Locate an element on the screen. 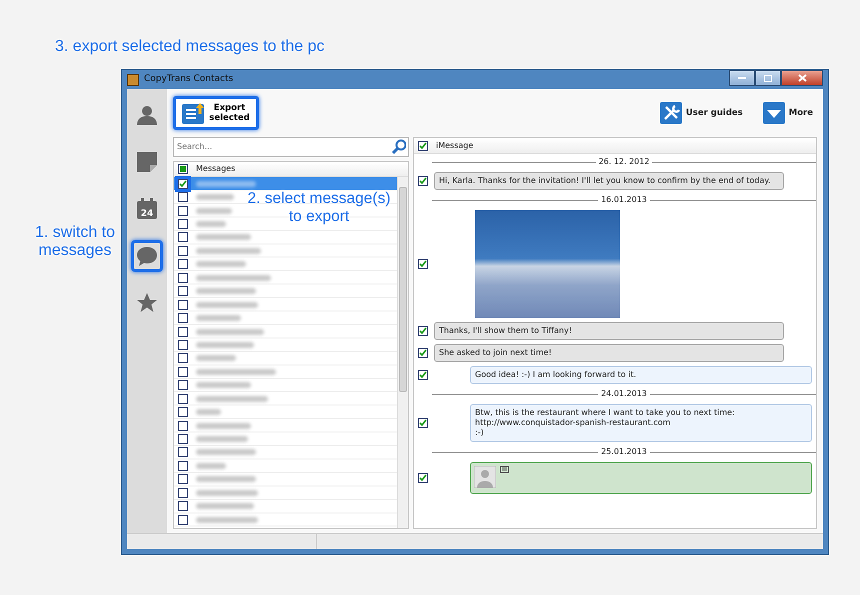 Image resolution: width=860 pixels, height=595 pixels. minimize-icon is located at coordinates (742, 78).